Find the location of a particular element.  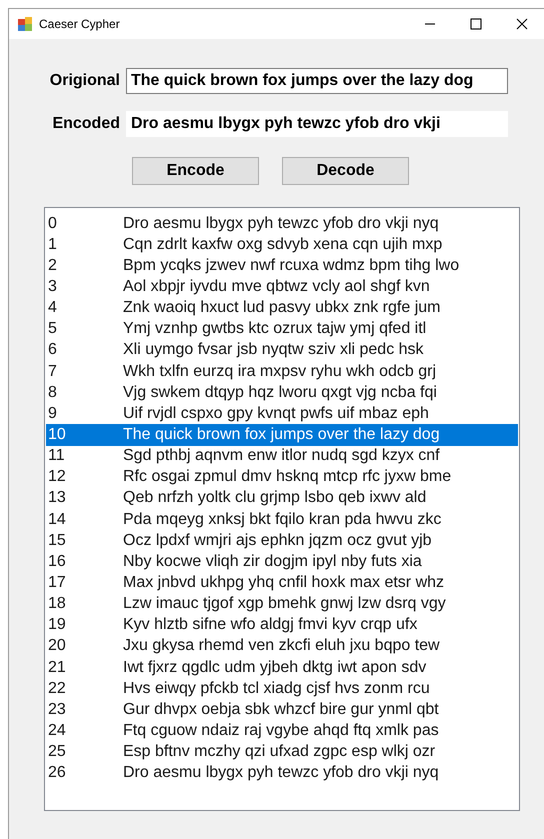

row-number: 3 is located at coordinates (52, 287).